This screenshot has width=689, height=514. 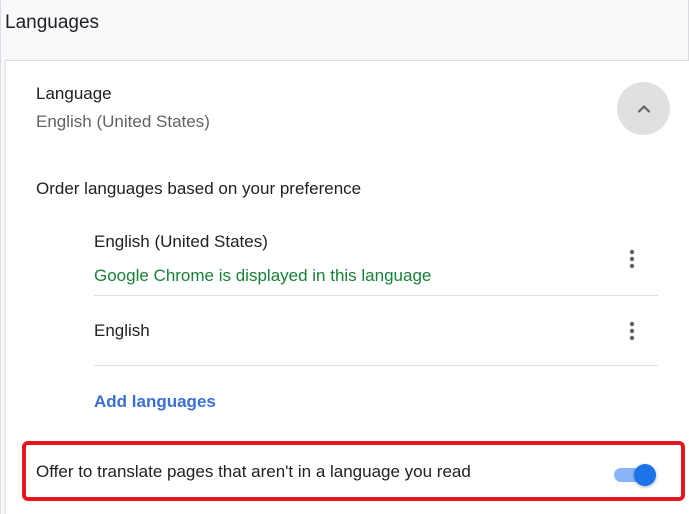 I want to click on list-item: English, so click(x=376, y=331).